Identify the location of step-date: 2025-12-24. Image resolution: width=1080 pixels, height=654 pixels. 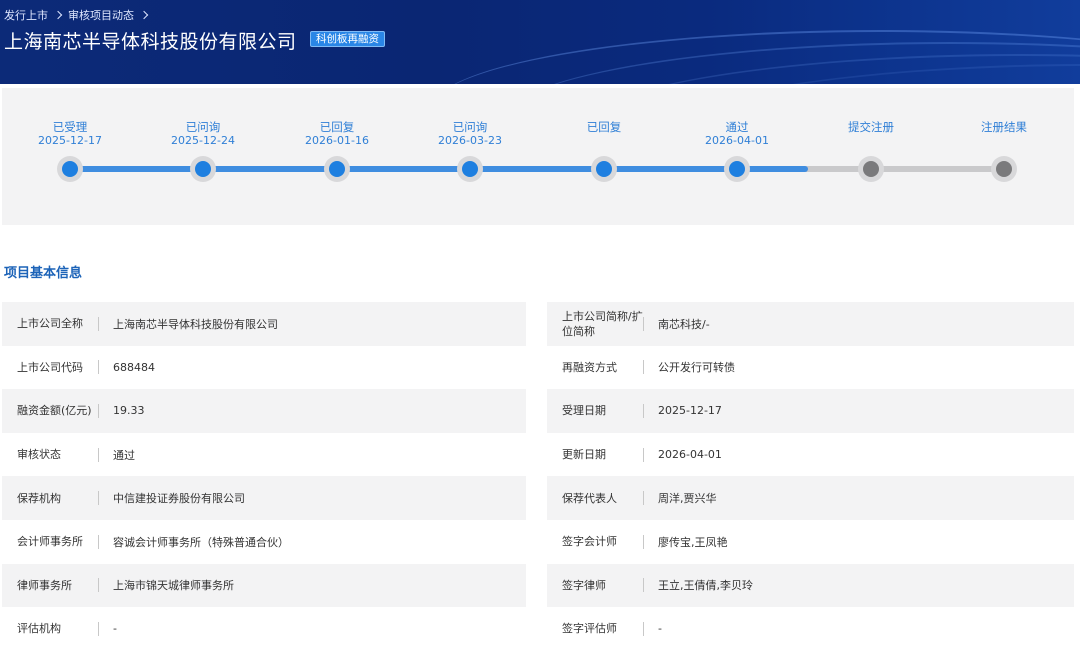
(203, 140).